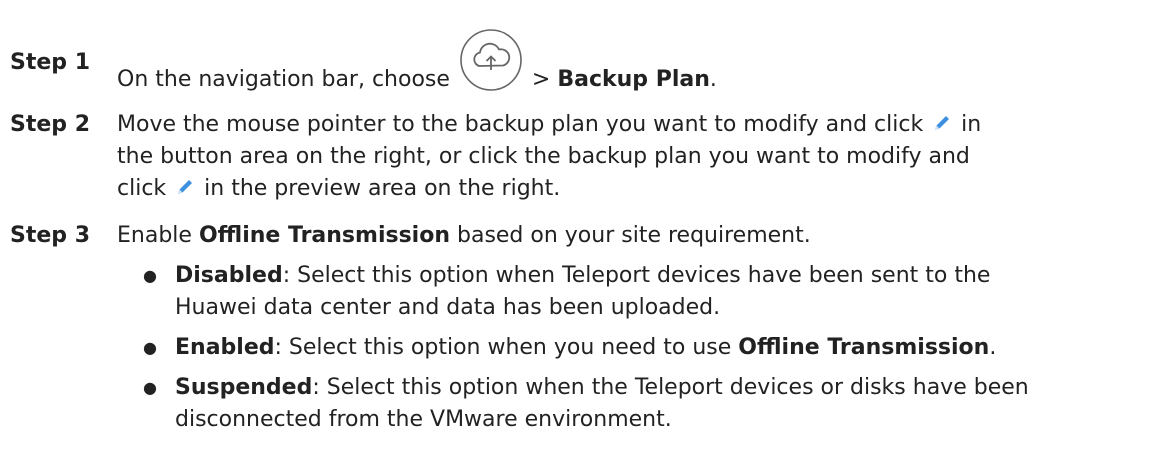 The height and width of the screenshot is (459, 1149). Describe the element at coordinates (50, 124) in the screenshot. I see `step-2-label: Step 2` at that location.